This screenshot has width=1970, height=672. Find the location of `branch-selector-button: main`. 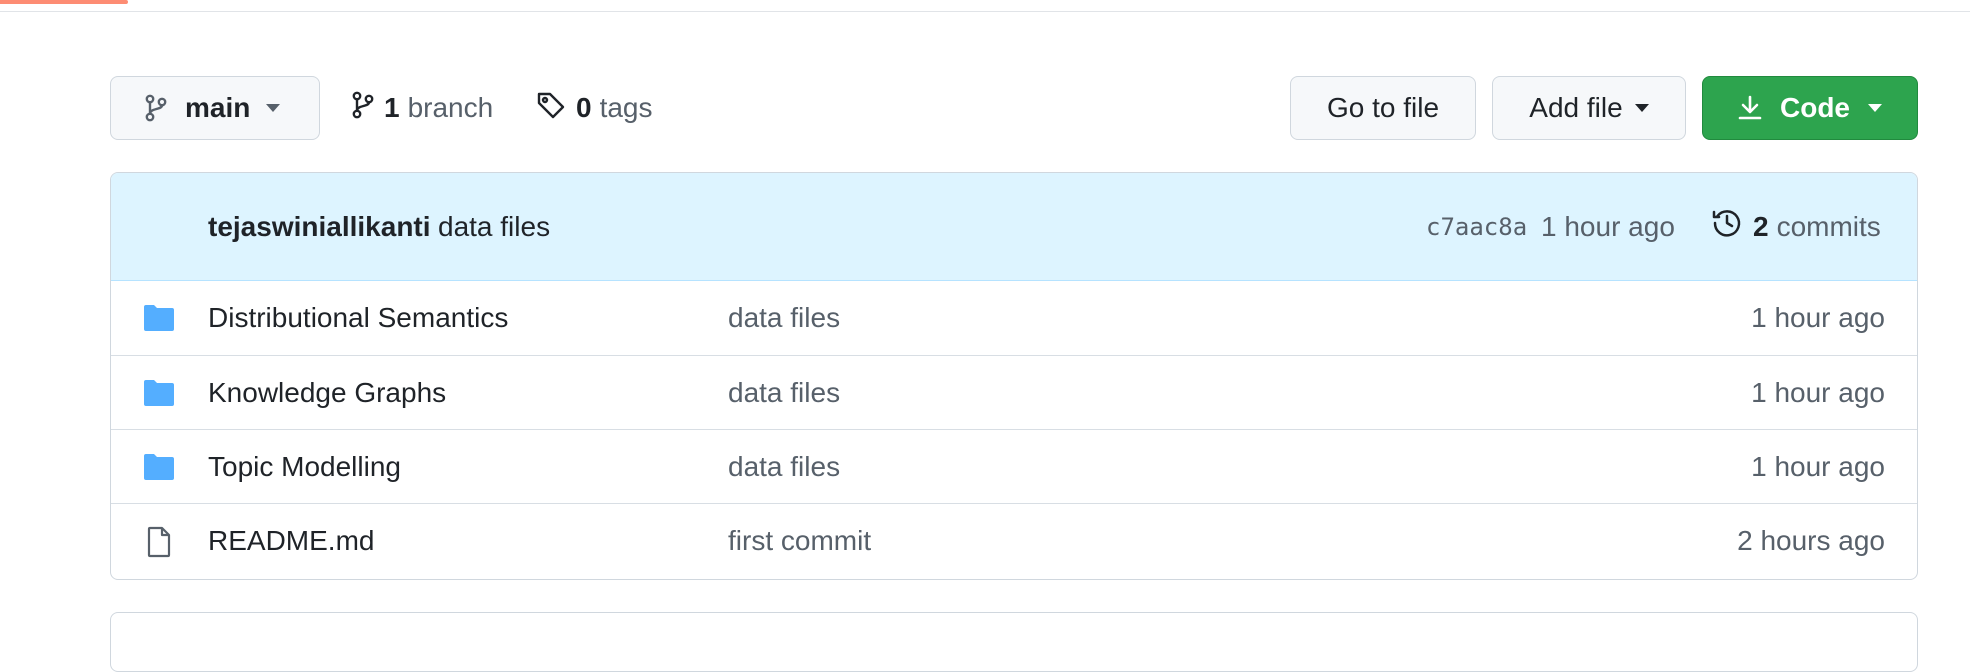

branch-selector-button: main is located at coordinates (215, 108).